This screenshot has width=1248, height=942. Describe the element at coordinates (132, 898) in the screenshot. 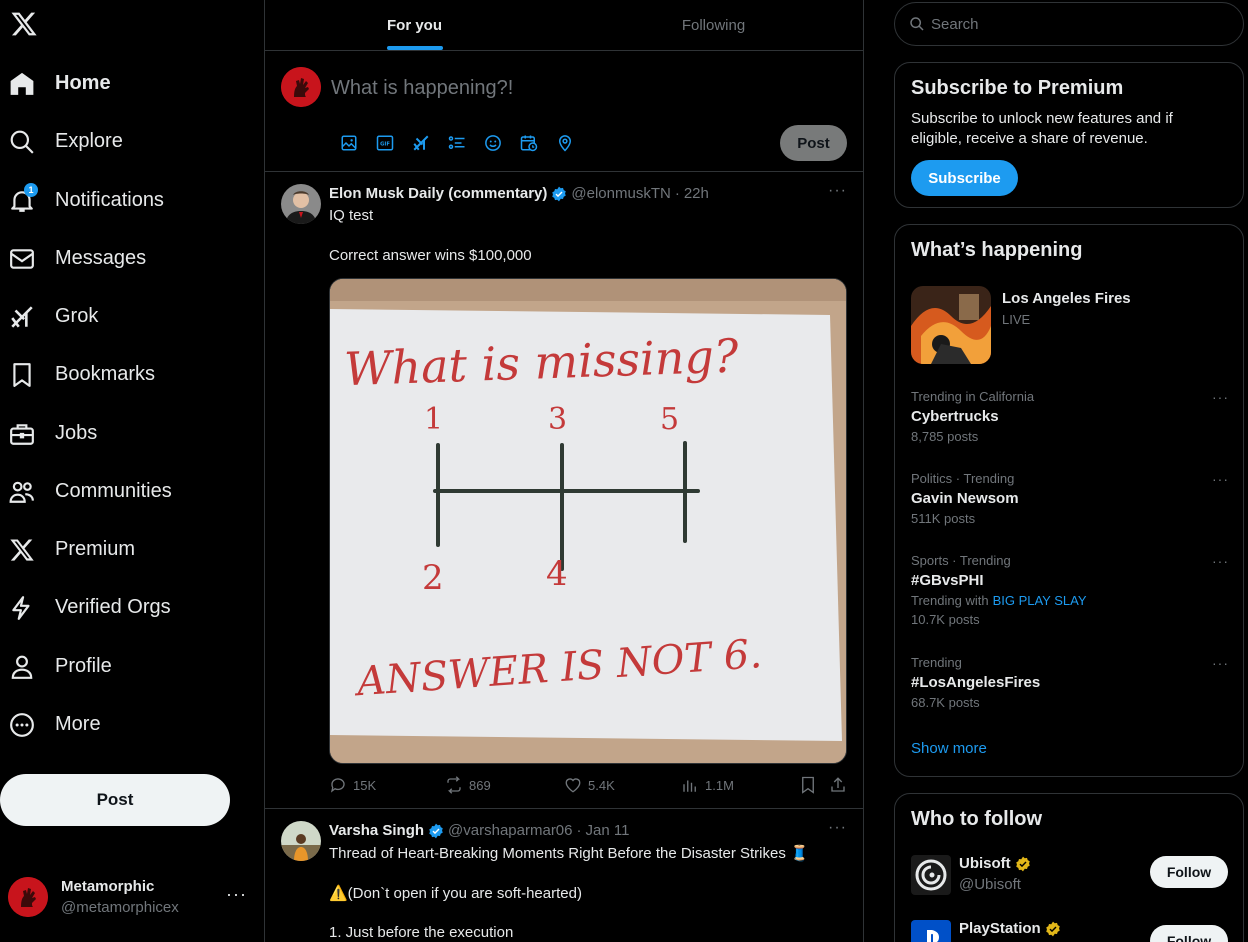

I see `account-switcher: Metamorphic @metamorphicex ···` at that location.